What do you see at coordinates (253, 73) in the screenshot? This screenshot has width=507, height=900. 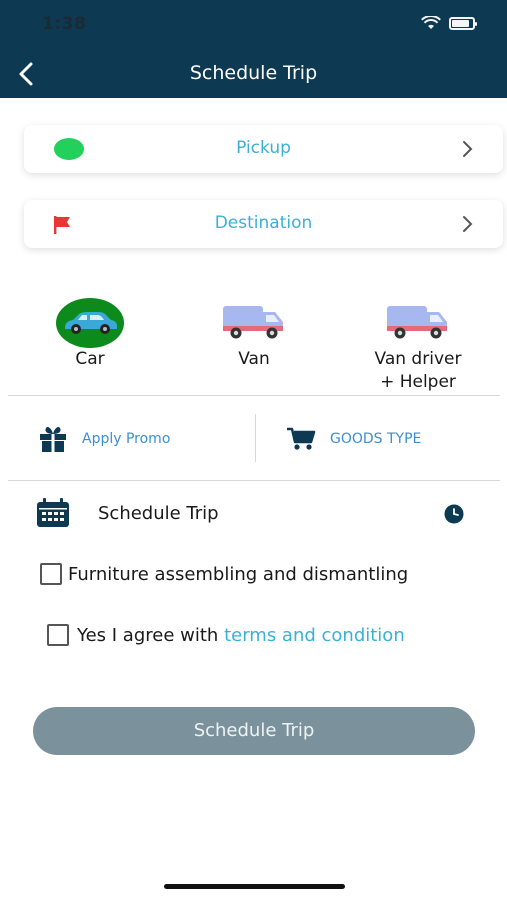 I see `page-title: Schedule Trip` at bounding box center [253, 73].